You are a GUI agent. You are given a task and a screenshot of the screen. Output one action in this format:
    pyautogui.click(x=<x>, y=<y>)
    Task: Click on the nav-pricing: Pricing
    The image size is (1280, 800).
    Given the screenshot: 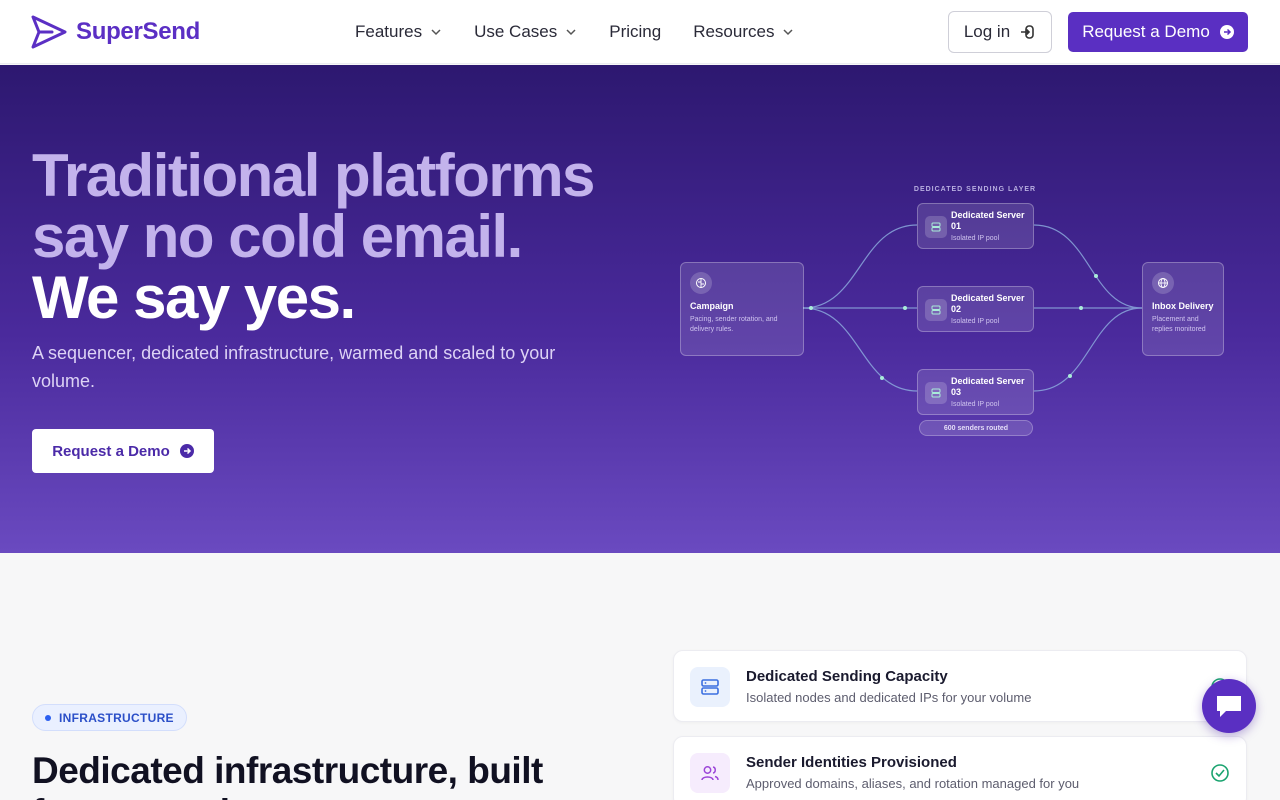 What is the action you would take?
    pyautogui.click(x=635, y=32)
    